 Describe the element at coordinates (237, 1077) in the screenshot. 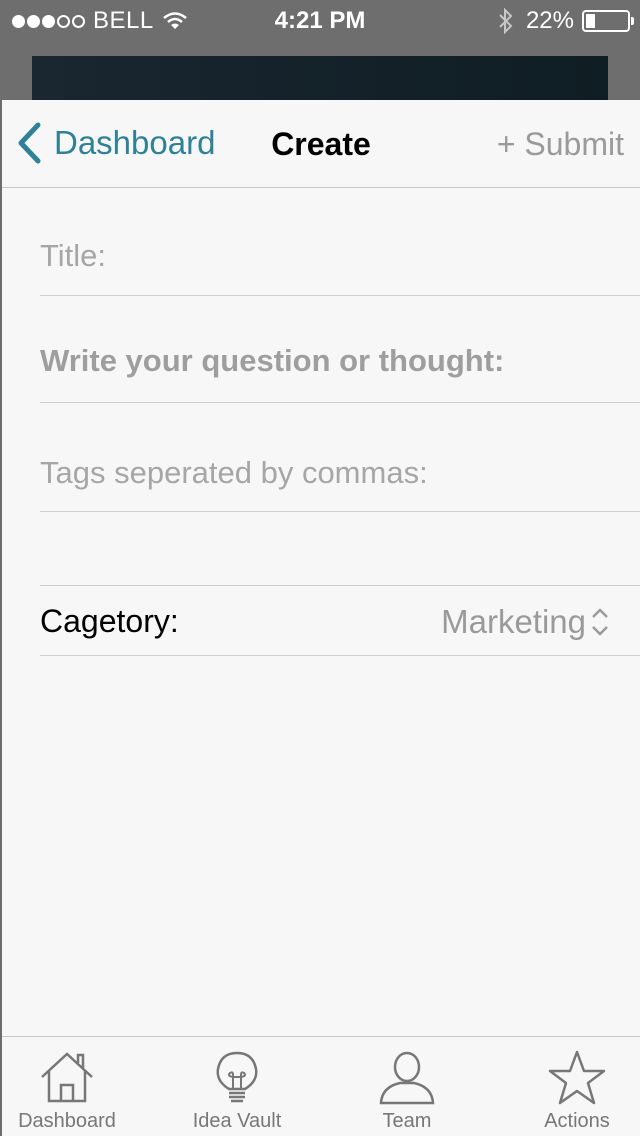

I see `lightbulb-icon` at that location.